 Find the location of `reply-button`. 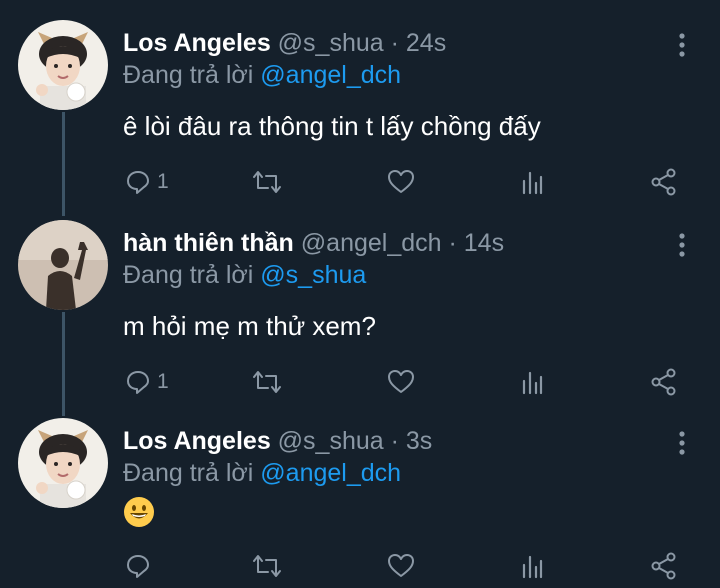

reply-button is located at coordinates (141, 566).